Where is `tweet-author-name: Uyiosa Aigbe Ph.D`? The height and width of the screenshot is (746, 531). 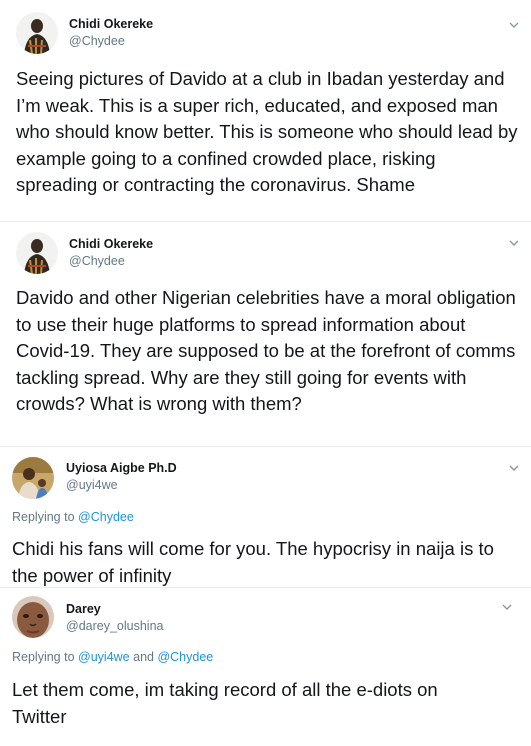 tweet-author-name: Uyiosa Aigbe Ph.D is located at coordinates (121, 468).